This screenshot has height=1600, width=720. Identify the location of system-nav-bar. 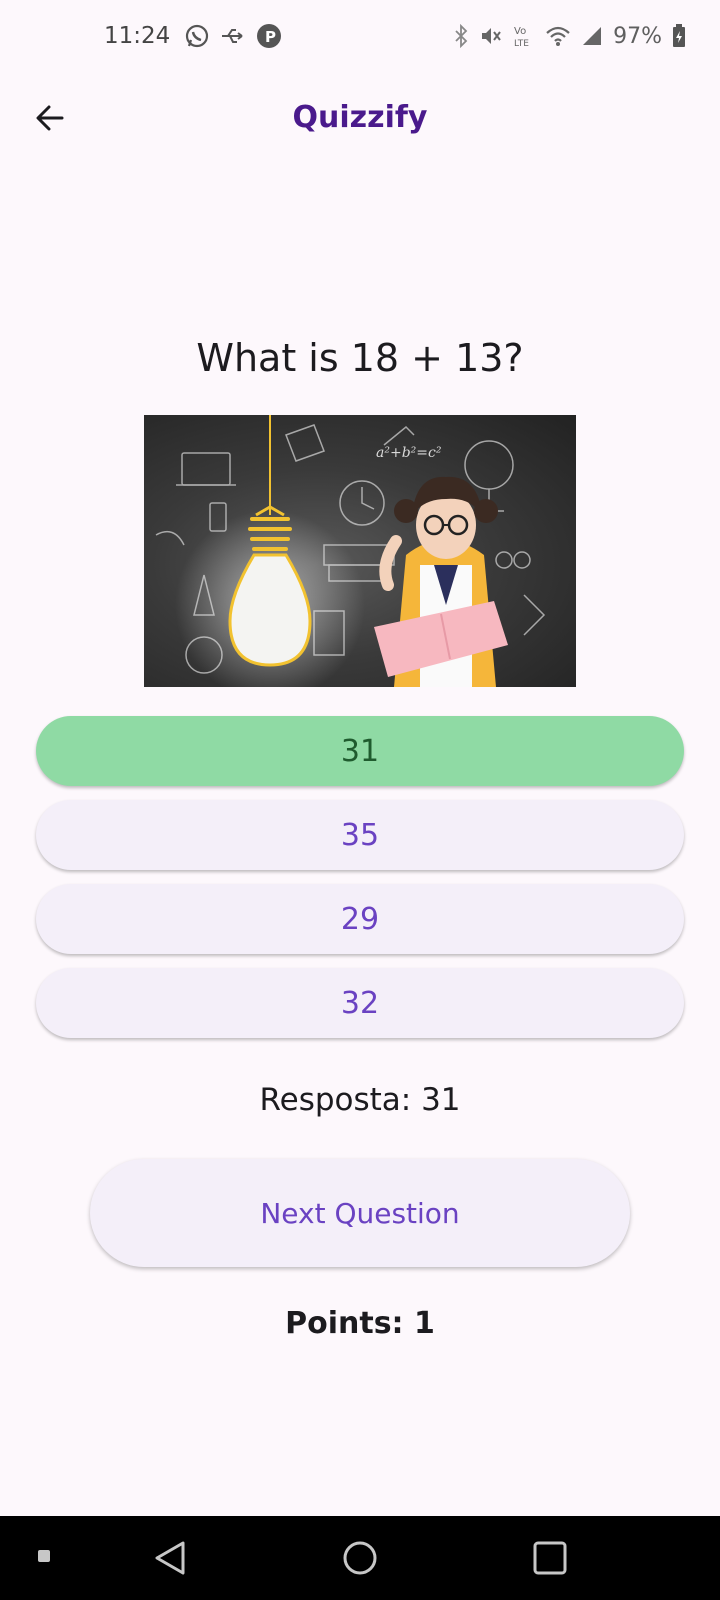
(360, 1558).